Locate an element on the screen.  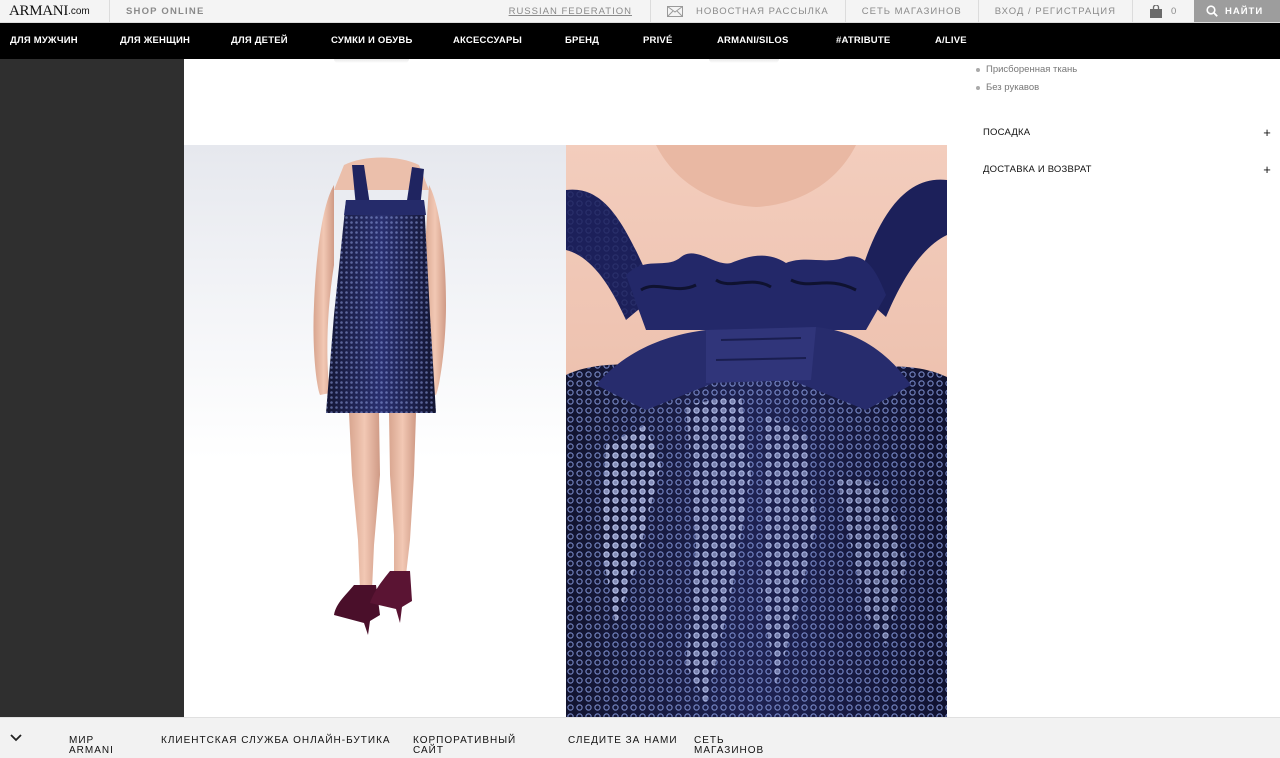
footer-corporate-site: КОРПОРАТИВНЫЙ САЙТ is located at coordinates (464, 746).